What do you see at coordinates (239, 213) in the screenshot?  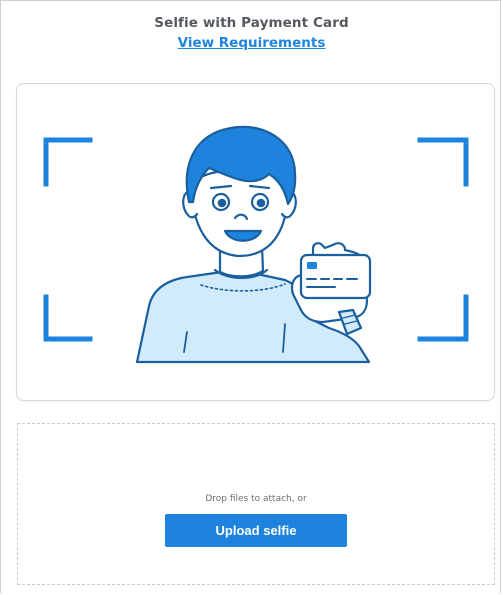 I see `face-icon` at bounding box center [239, 213].